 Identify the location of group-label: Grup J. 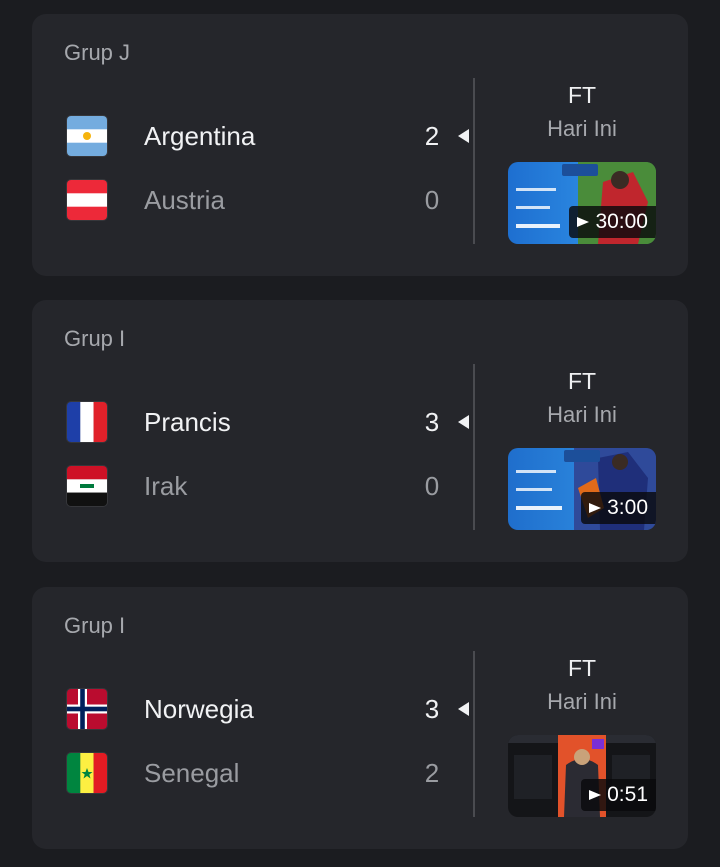
(97, 52).